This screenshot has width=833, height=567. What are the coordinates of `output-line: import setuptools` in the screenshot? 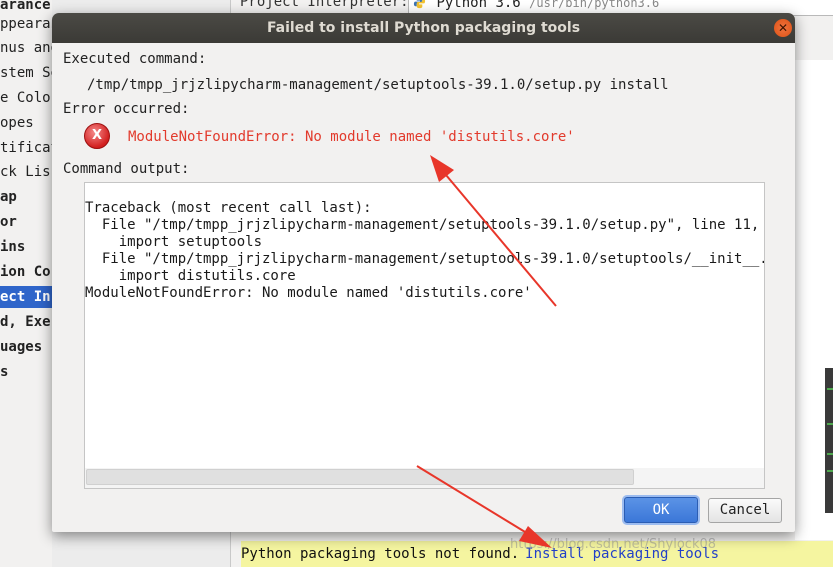 It's located at (174, 242).